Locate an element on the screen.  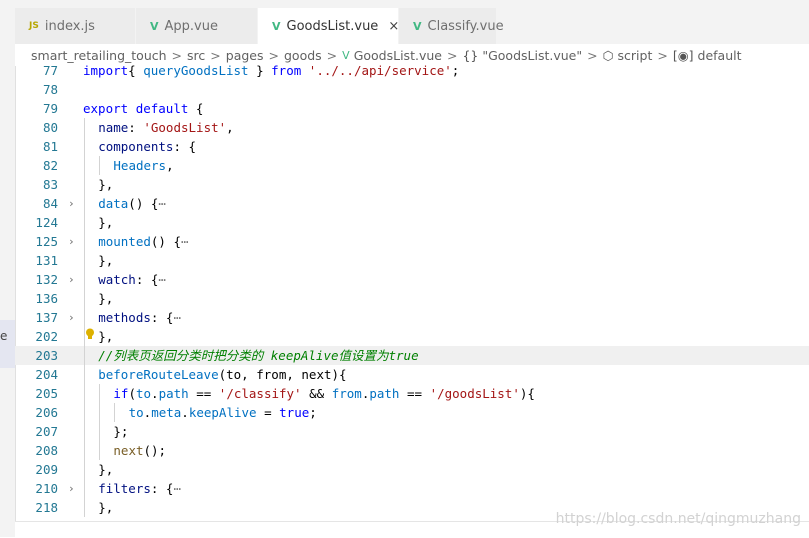
tab-index-js: JS index.js is located at coordinates (75, 26).